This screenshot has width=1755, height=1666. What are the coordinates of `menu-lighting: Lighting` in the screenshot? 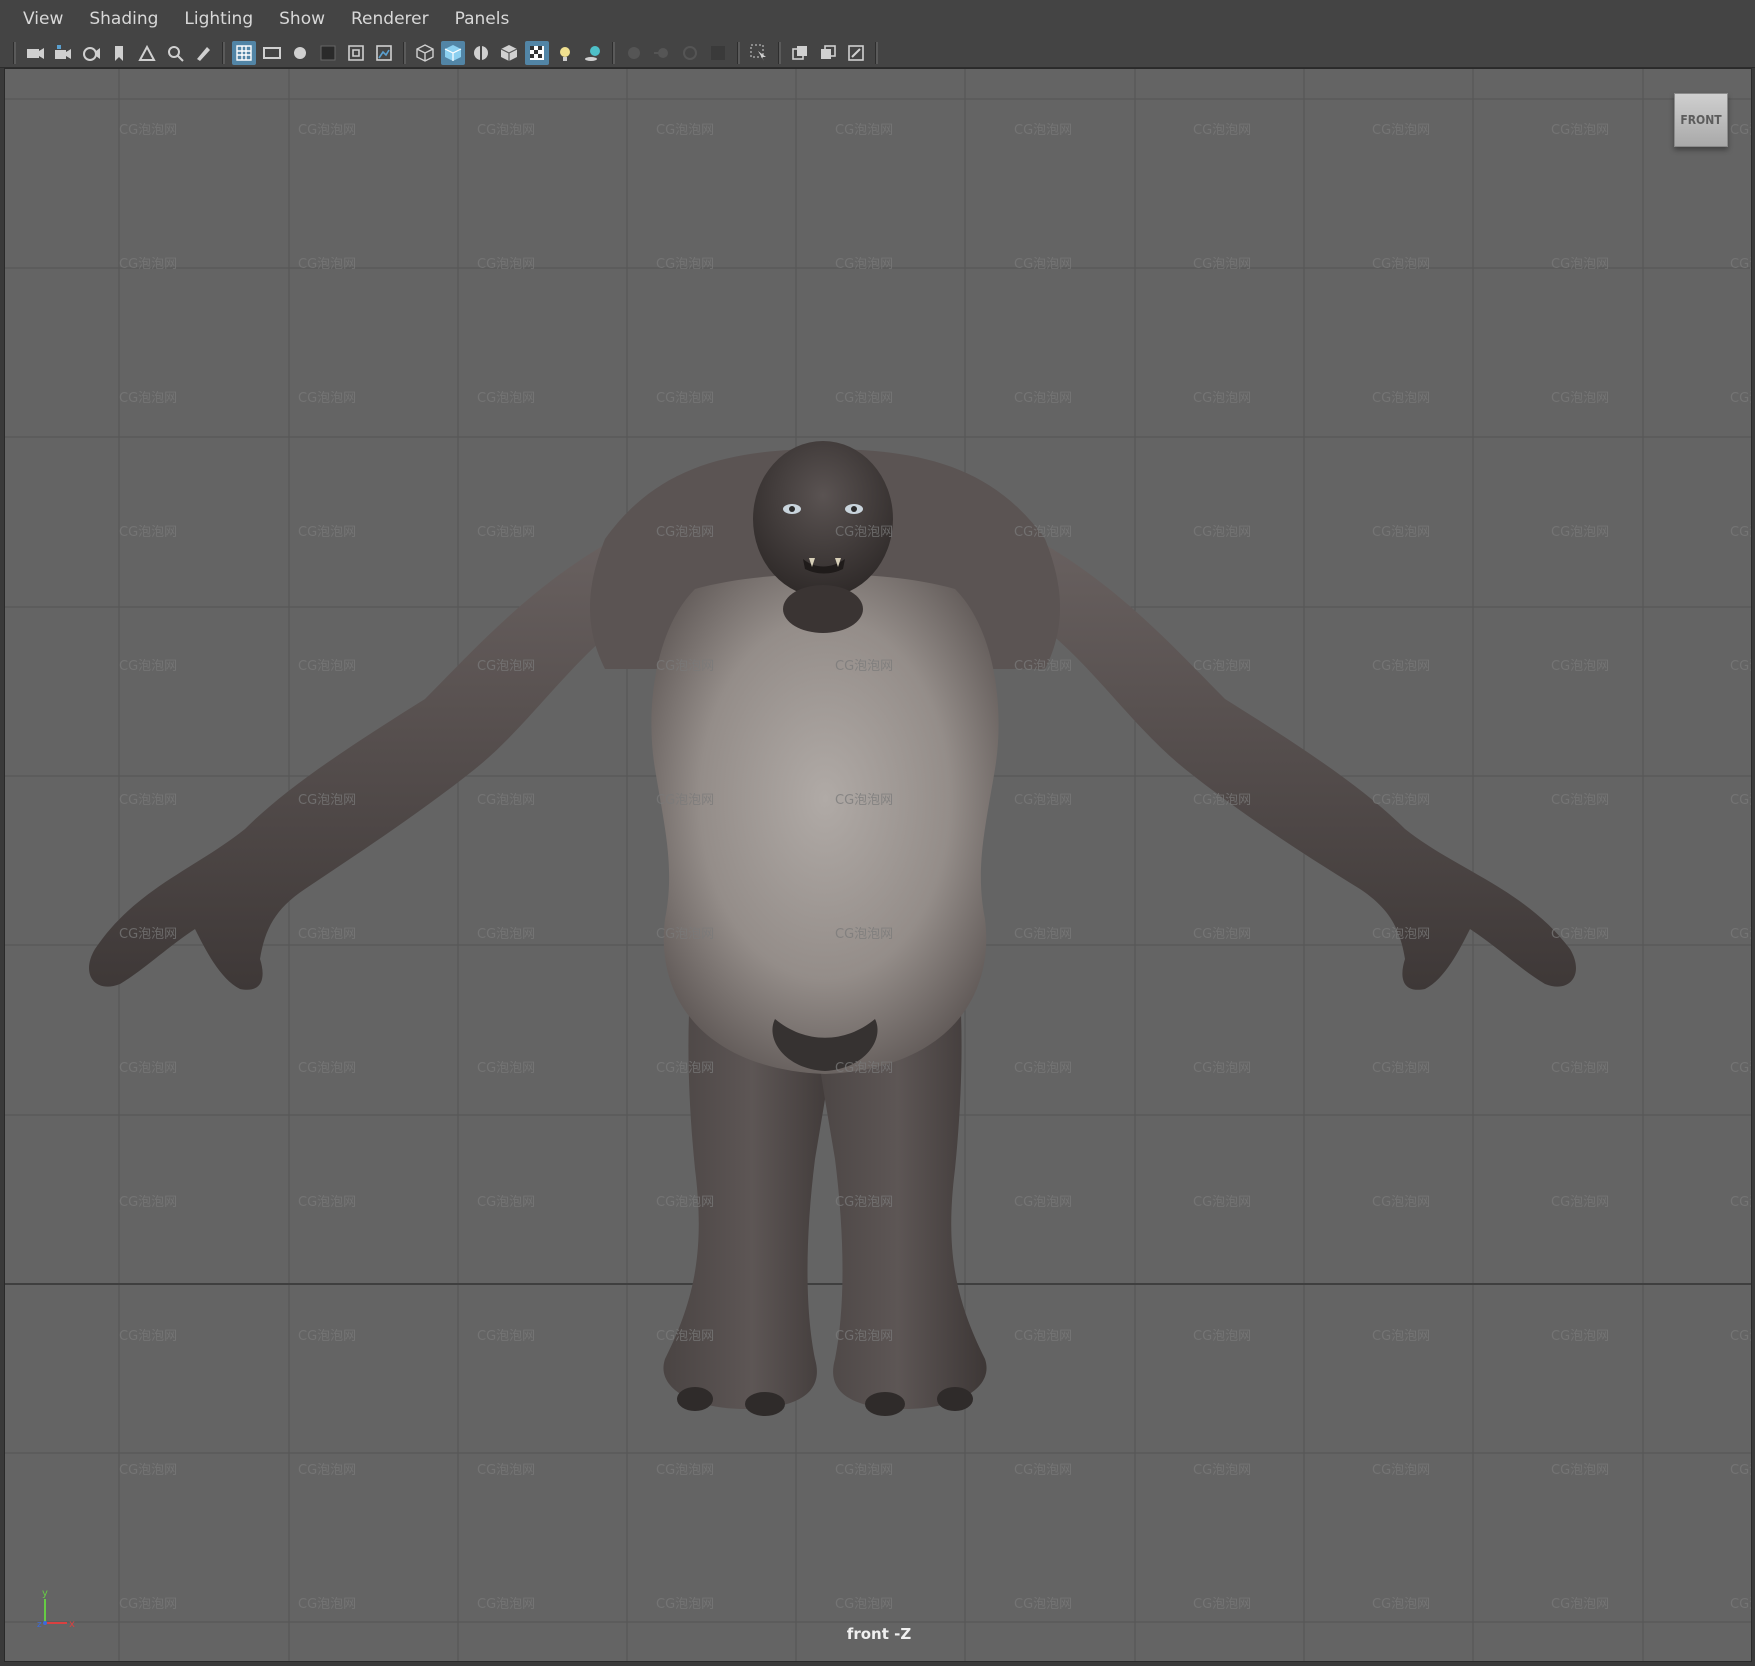 It's located at (218, 19).